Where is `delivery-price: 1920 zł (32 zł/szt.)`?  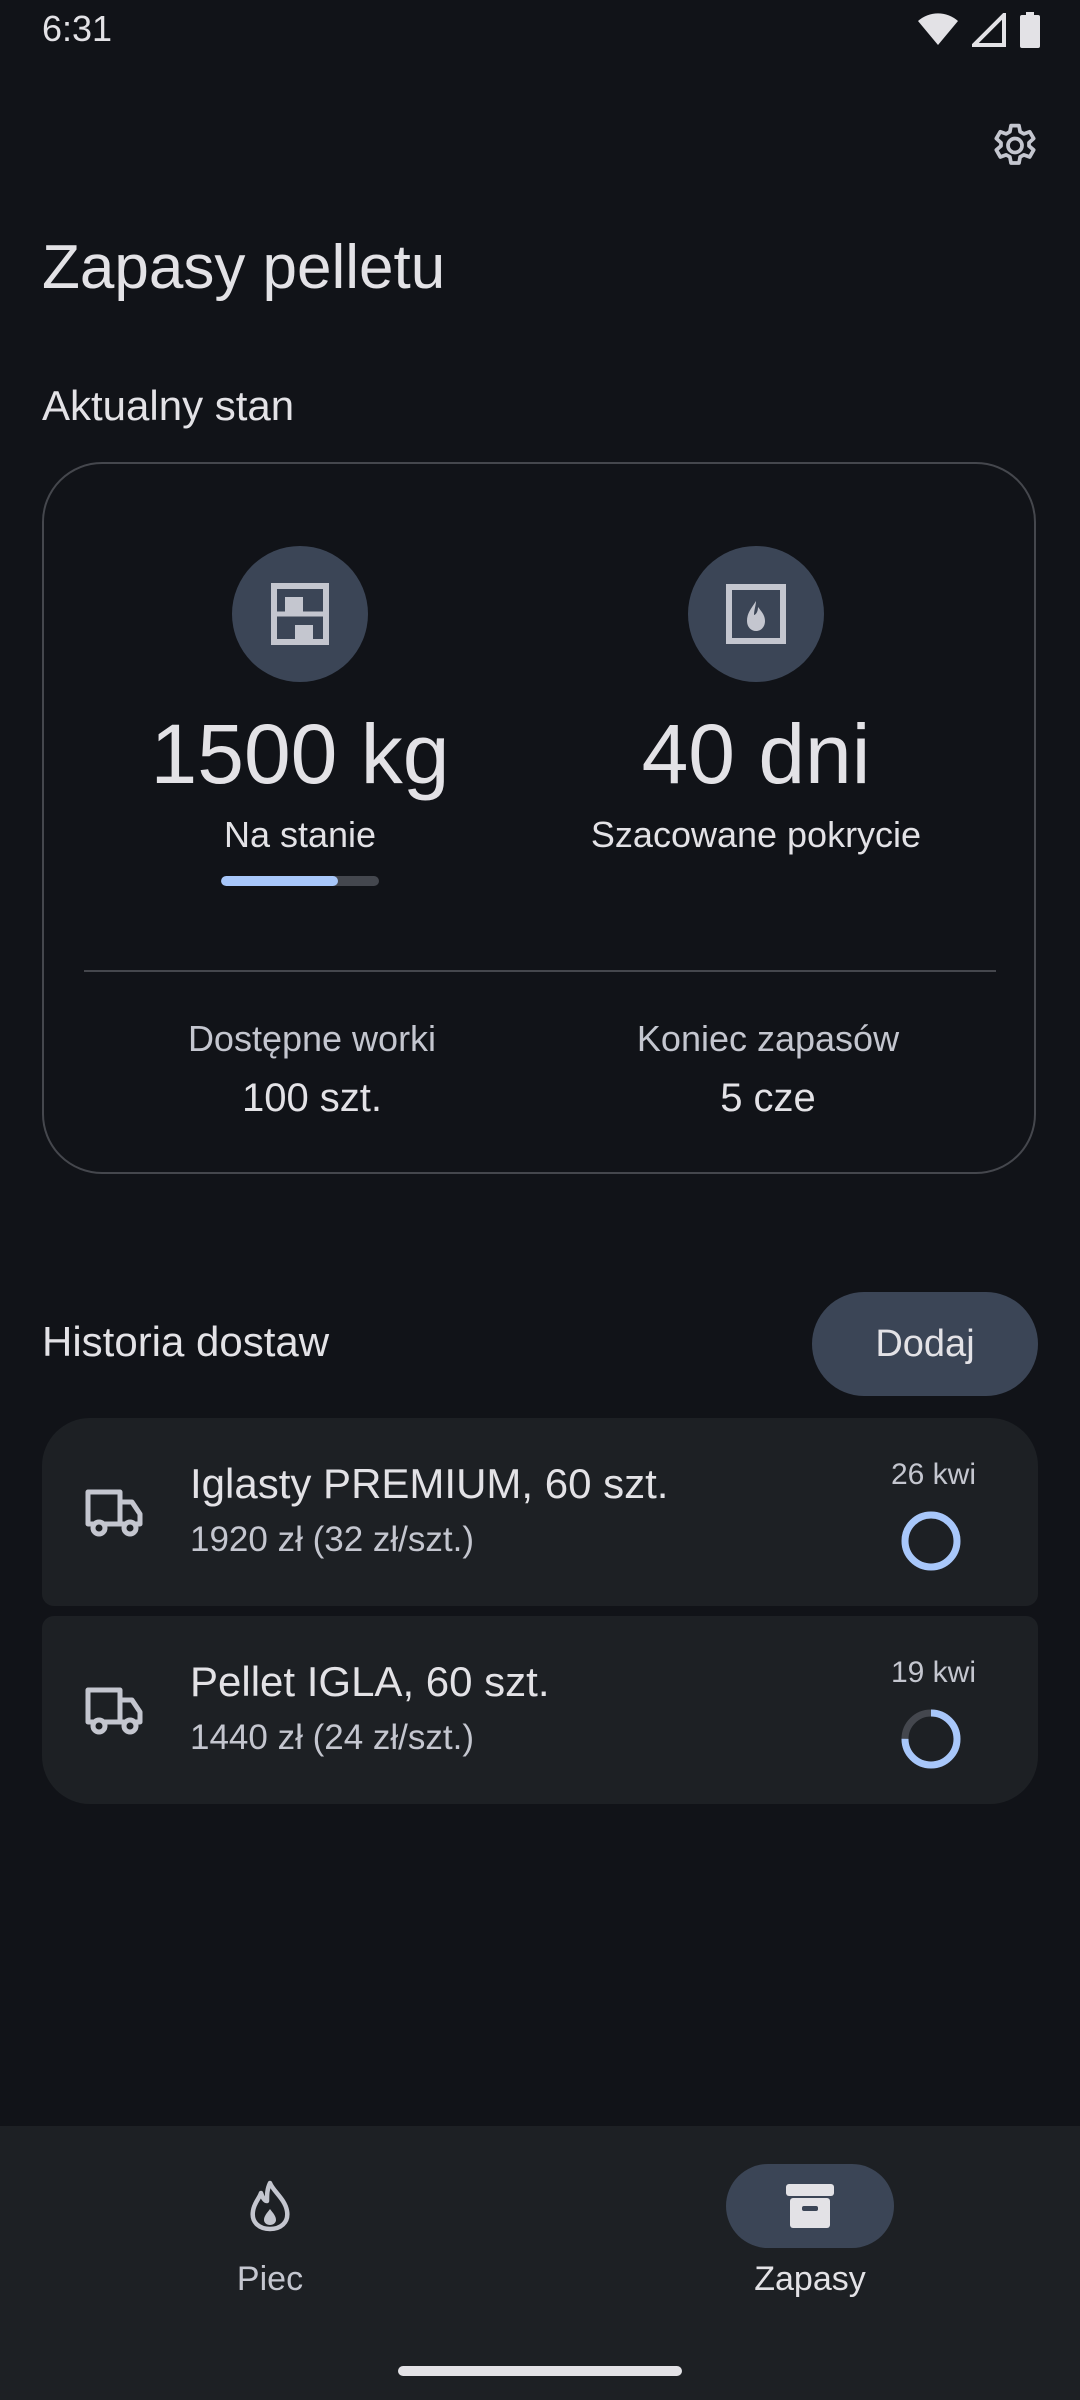
delivery-price: 1920 zł (32 zł/szt.) is located at coordinates (332, 1539).